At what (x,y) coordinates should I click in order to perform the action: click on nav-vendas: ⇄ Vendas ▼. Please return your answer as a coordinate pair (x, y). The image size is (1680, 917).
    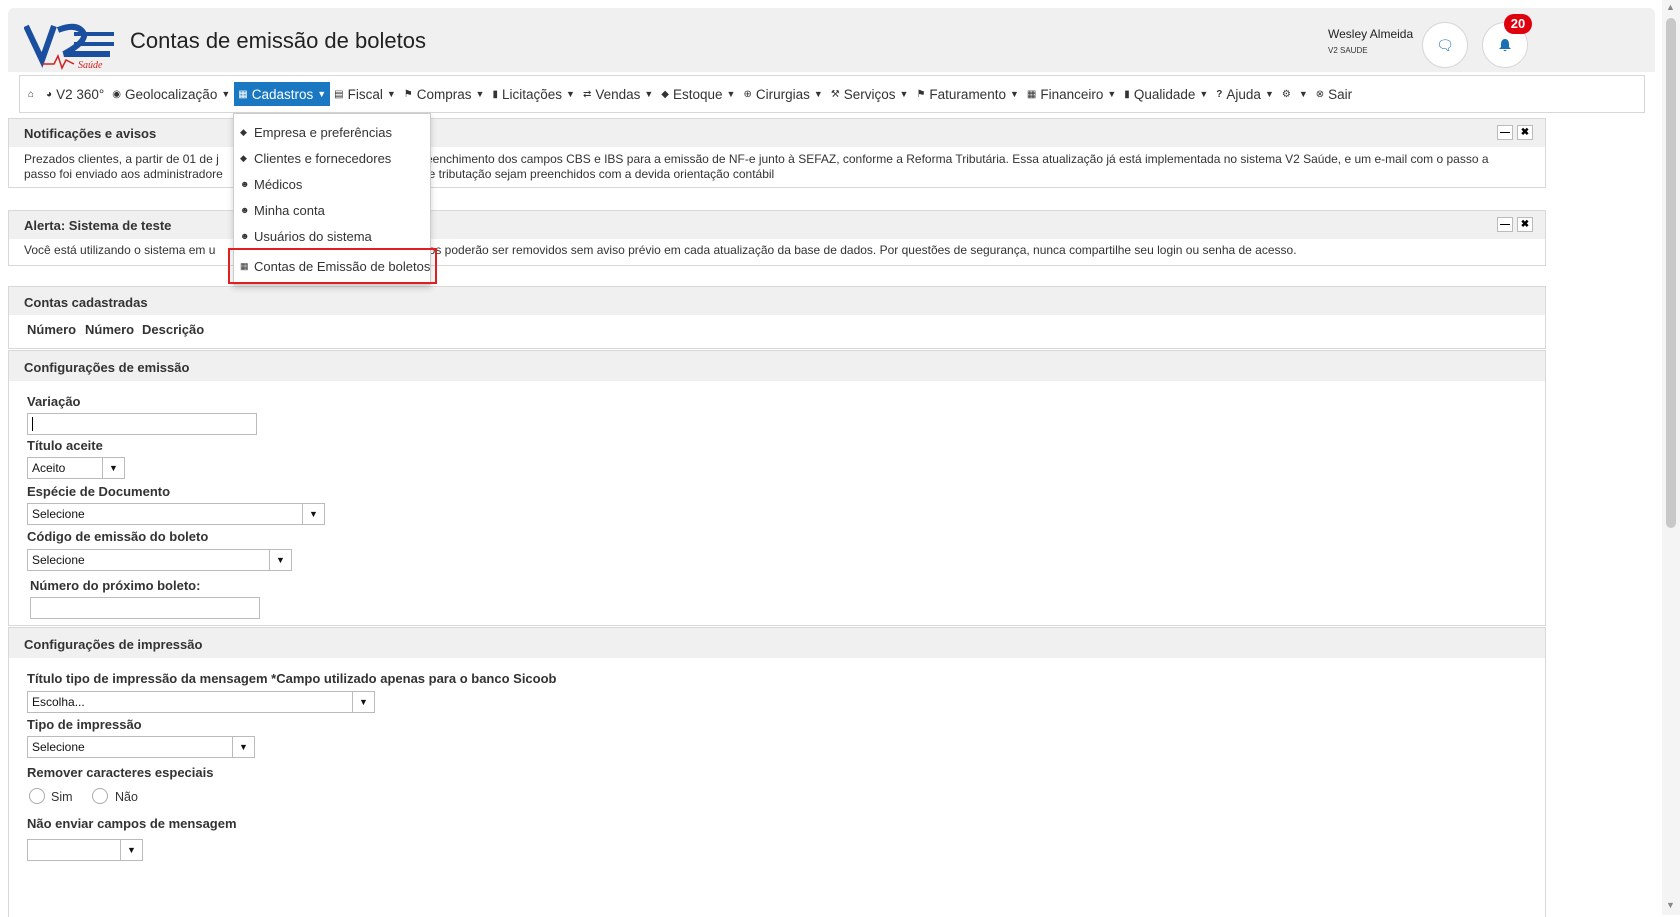
    Looking at the image, I should click on (618, 94).